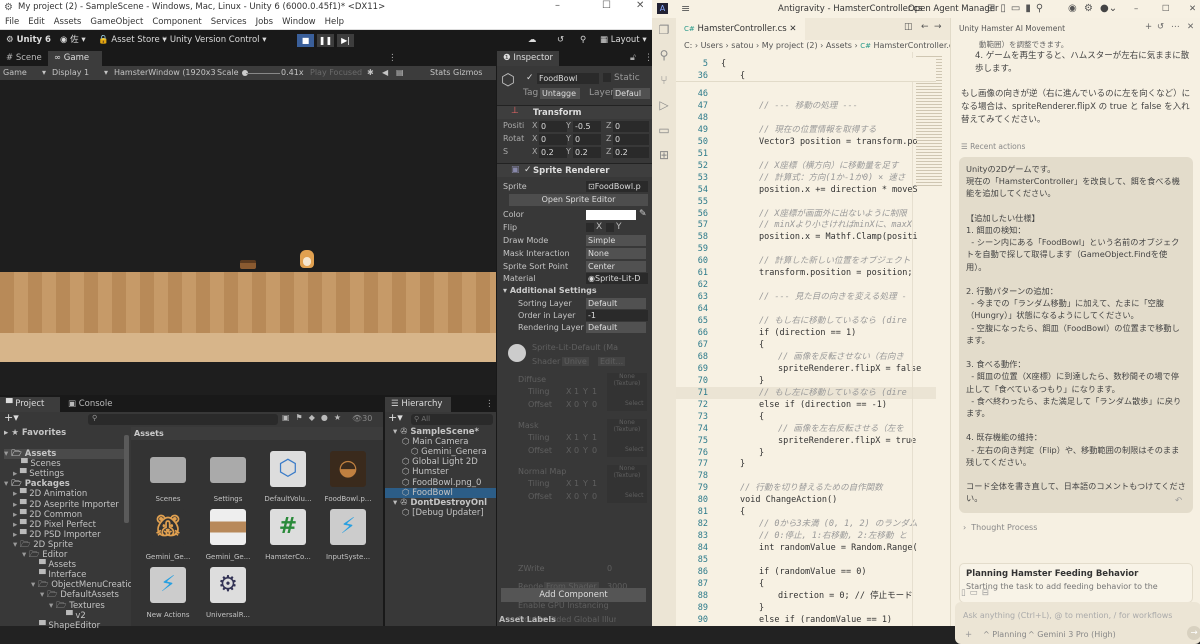  What do you see at coordinates (640, 5) in the screenshot?
I see `close-button: ✕` at bounding box center [640, 5].